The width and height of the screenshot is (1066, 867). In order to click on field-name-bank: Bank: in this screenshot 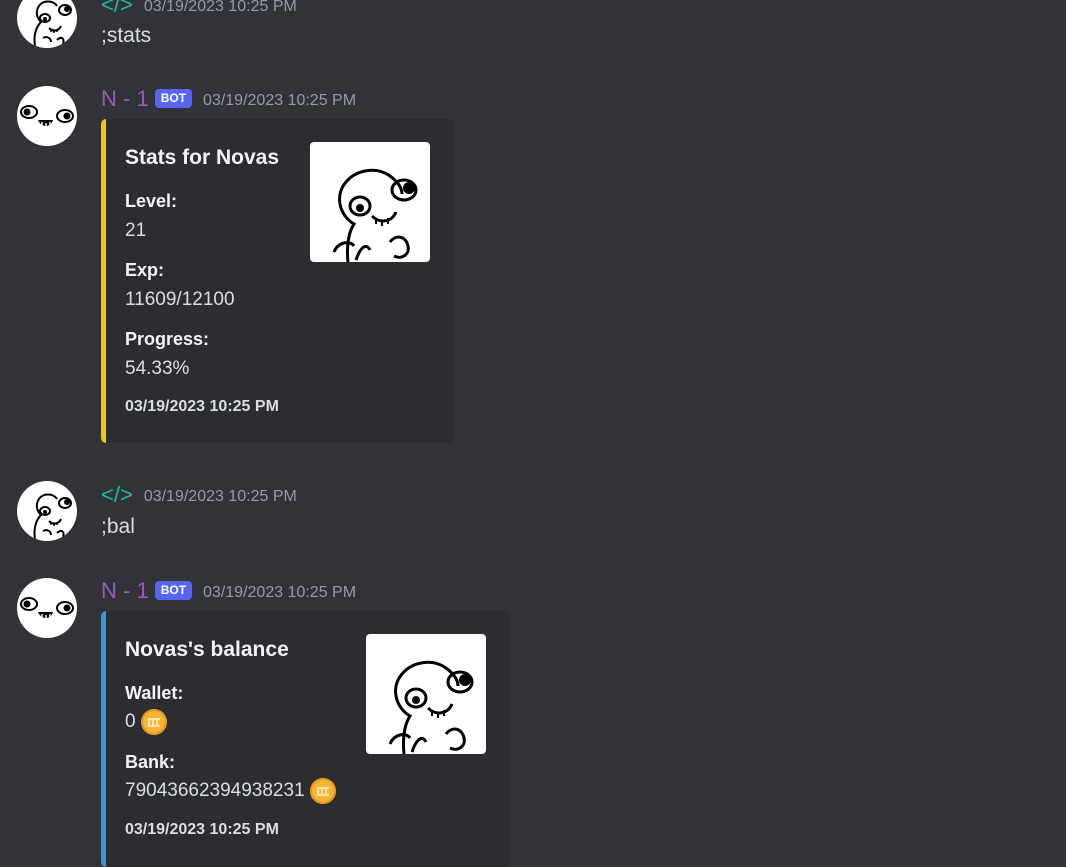, I will do `click(150, 762)`.